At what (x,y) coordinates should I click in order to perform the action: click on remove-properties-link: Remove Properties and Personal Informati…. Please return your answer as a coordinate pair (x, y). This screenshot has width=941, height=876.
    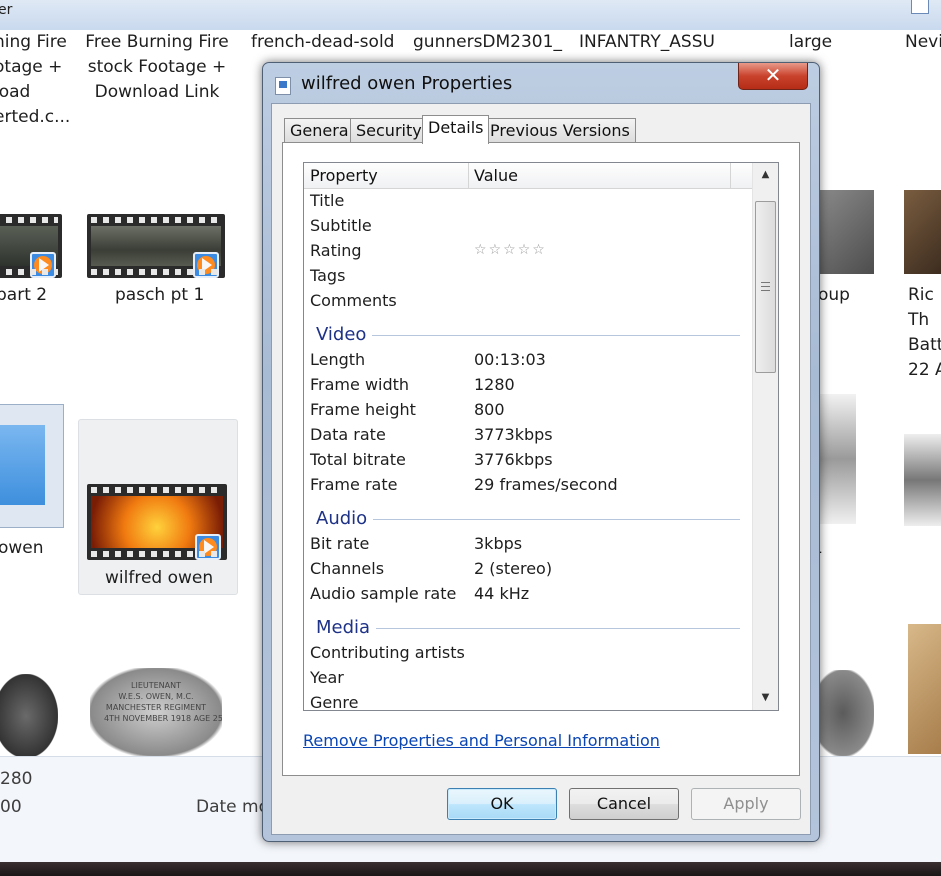
    Looking at the image, I should click on (481, 740).